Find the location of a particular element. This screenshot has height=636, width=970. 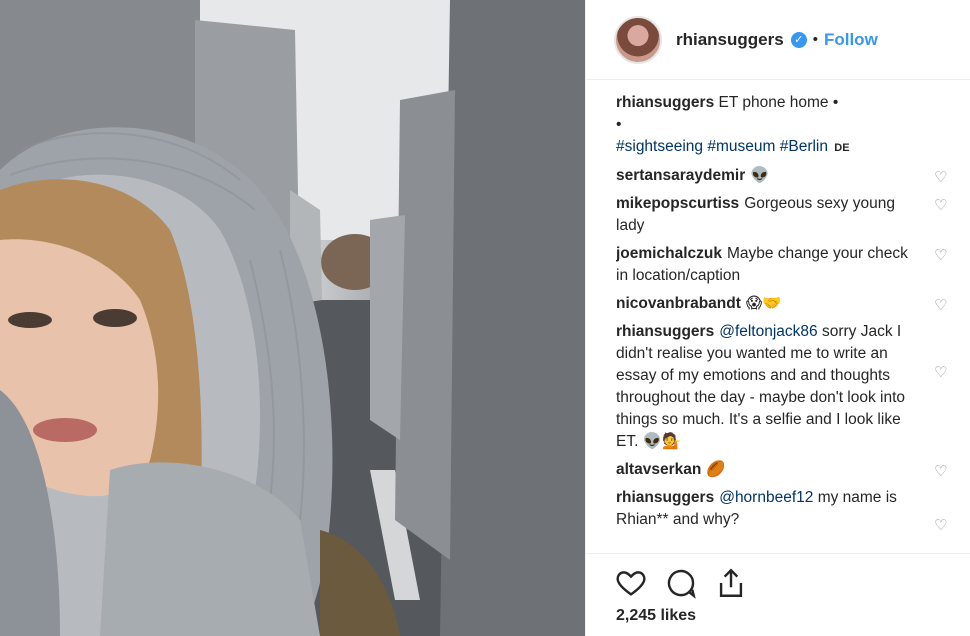

hashtag-sightseeing: #sightseeing is located at coordinates (659, 146).